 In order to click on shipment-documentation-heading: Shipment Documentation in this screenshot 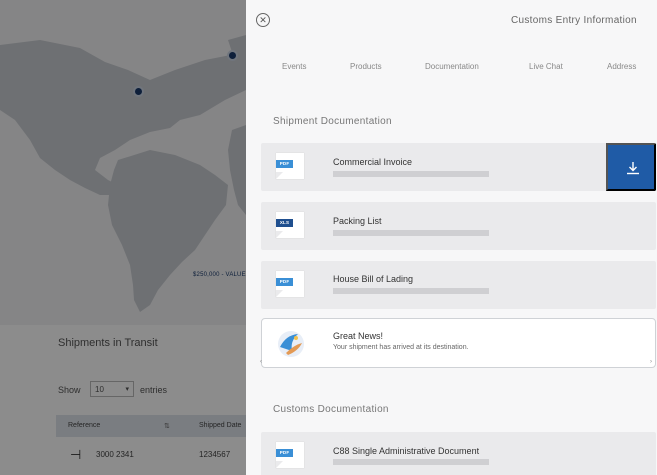, I will do `click(332, 121)`.